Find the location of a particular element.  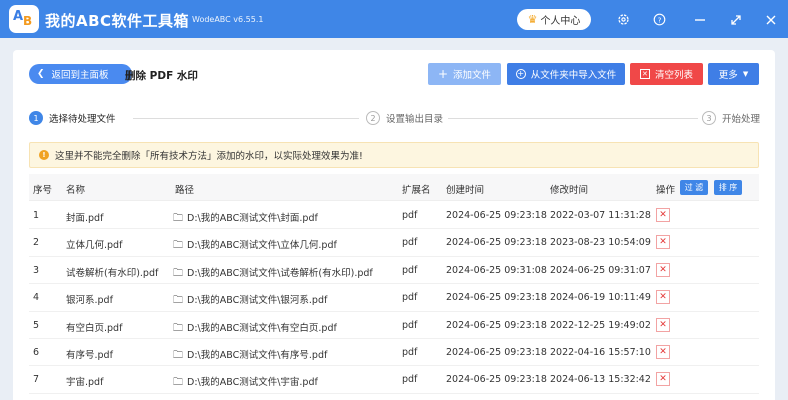

step-label: 开始处理 is located at coordinates (741, 119).